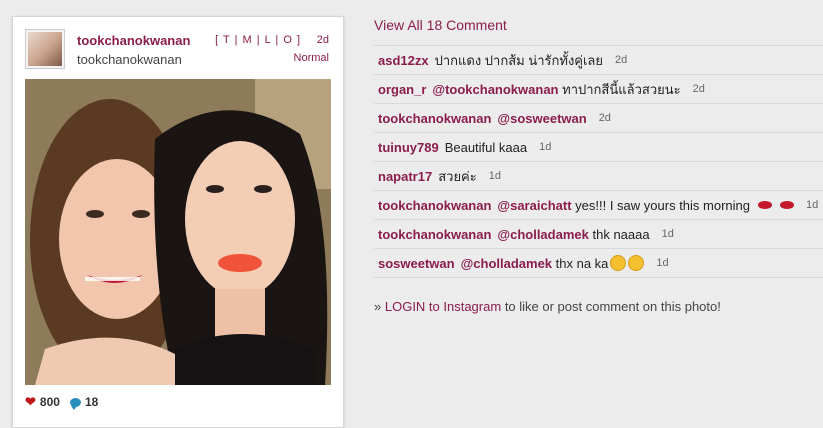  Describe the element at coordinates (541, 118) in the screenshot. I see `comment-mention: @sosweetwan` at that location.